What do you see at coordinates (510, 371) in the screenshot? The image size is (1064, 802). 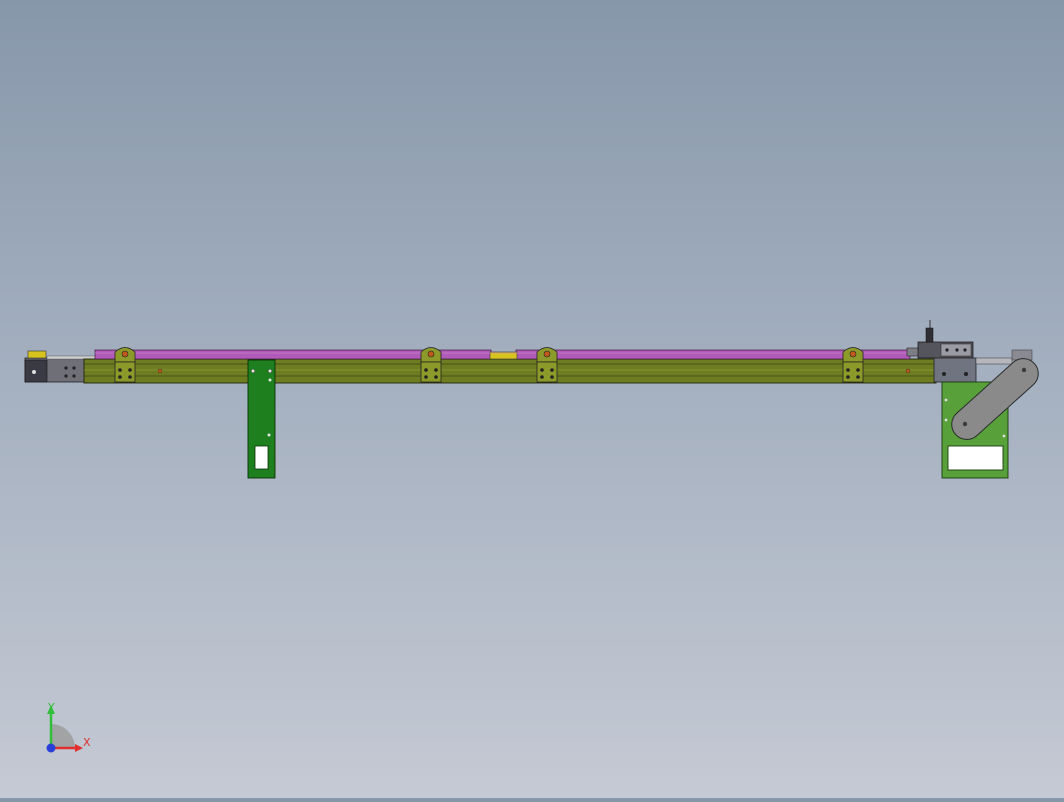 I see `main-rail` at bounding box center [510, 371].